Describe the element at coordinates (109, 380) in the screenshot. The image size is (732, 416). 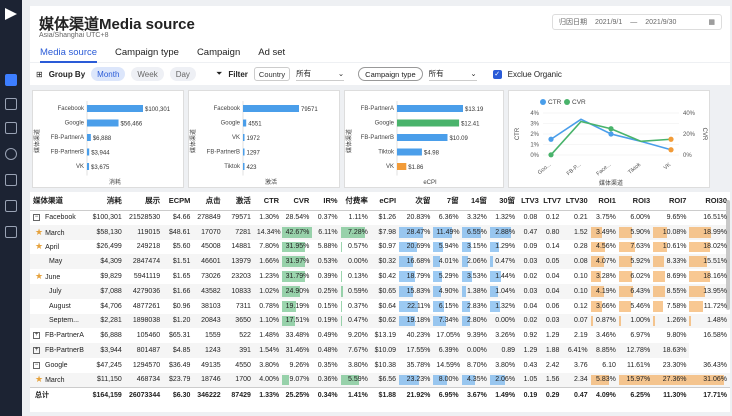
I see `cell-value: $11,150` at that location.